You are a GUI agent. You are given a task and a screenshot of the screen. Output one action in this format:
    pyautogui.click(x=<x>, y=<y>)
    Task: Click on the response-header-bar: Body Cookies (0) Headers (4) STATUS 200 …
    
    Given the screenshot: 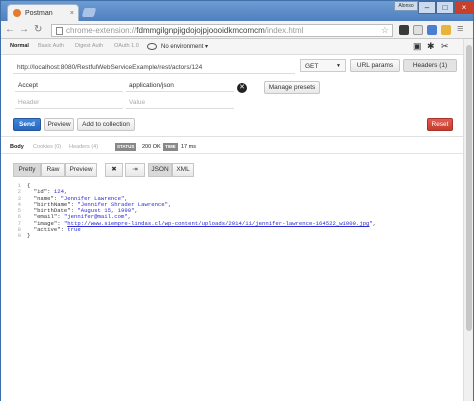 What is the action you would take?
    pyautogui.click(x=232, y=147)
    